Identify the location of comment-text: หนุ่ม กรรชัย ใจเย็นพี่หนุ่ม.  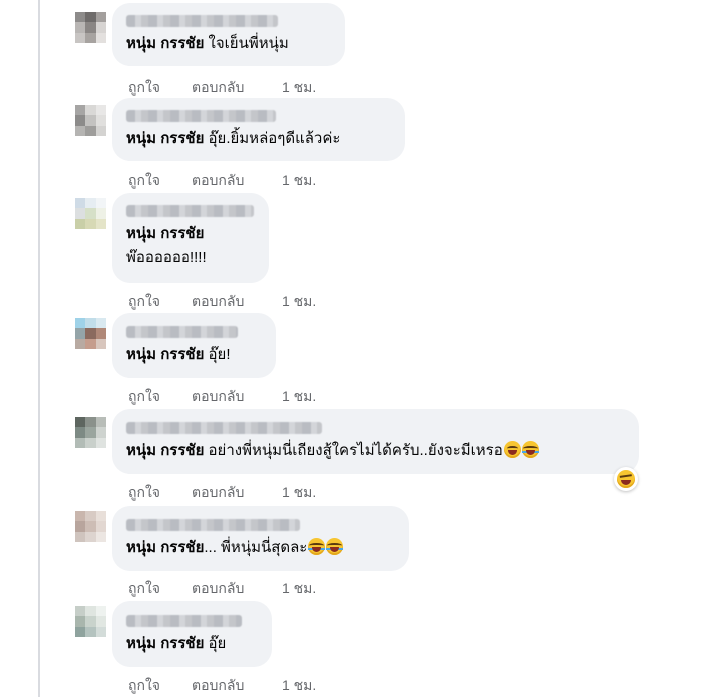
(228, 44).